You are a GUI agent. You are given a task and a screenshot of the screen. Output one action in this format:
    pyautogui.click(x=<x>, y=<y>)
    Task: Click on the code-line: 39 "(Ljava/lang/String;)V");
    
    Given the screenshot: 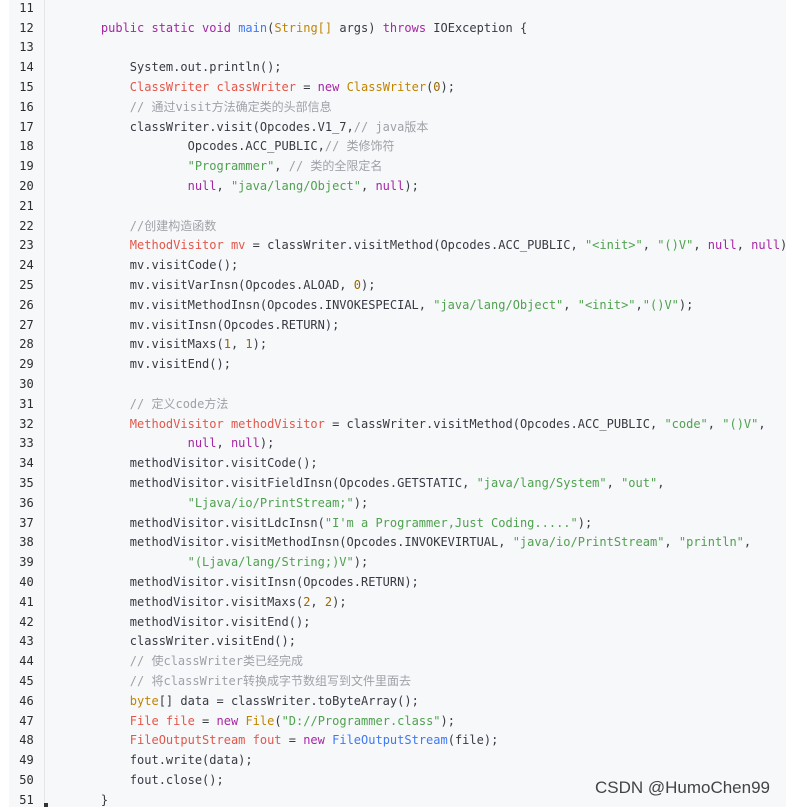 What is the action you would take?
    pyautogui.click(x=188, y=563)
    